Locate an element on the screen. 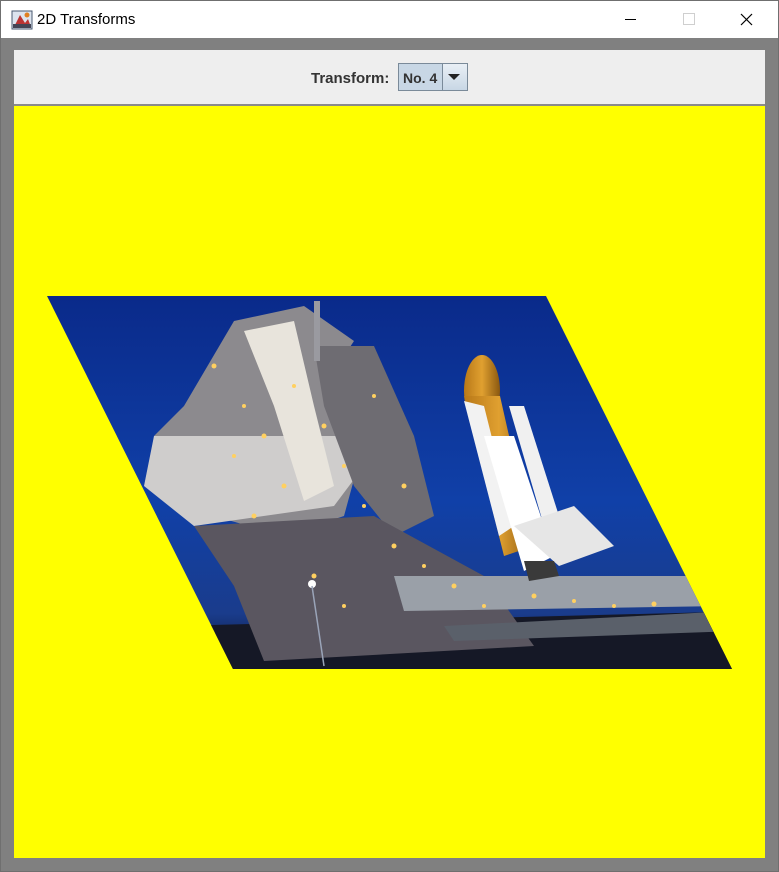 The height and width of the screenshot is (872, 779). close-button is located at coordinates (746, 19).